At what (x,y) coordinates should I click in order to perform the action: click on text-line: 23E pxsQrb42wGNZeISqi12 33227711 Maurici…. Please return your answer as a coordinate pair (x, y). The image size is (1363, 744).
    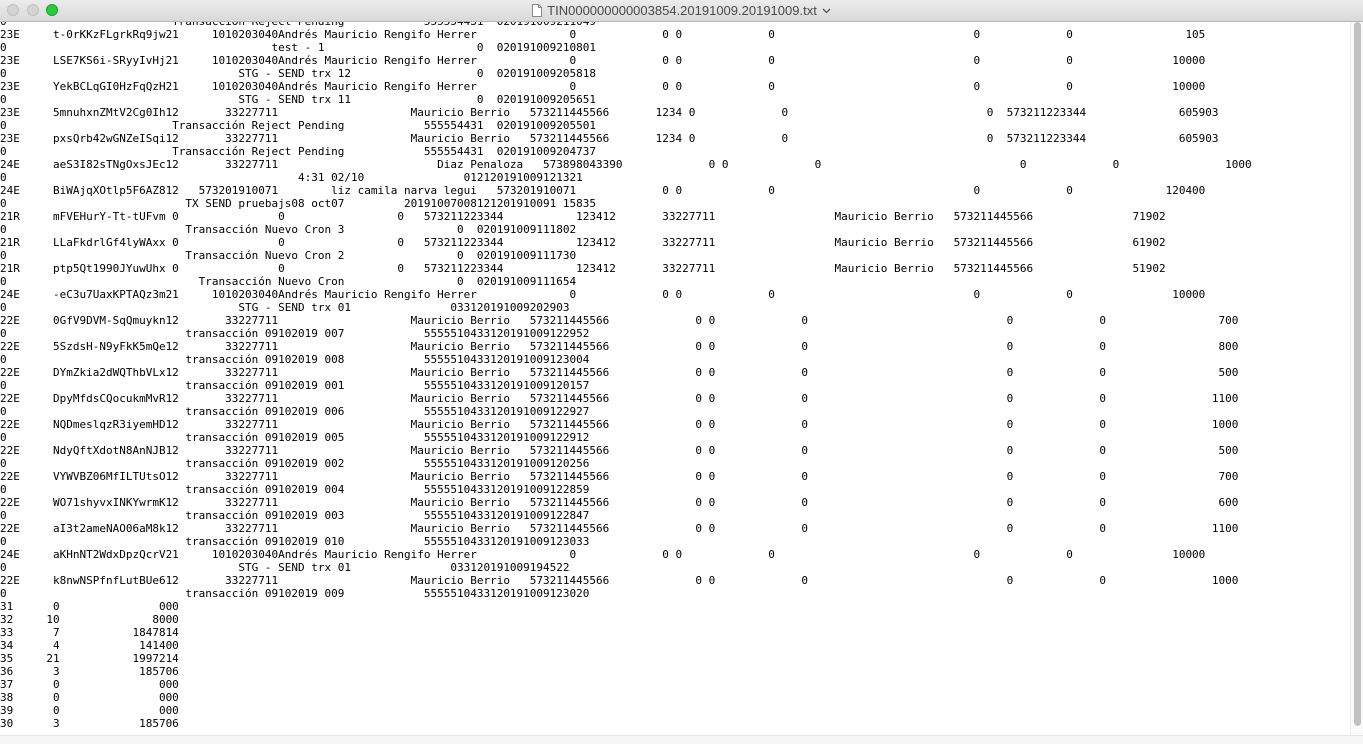
    Looking at the image, I should click on (609, 138).